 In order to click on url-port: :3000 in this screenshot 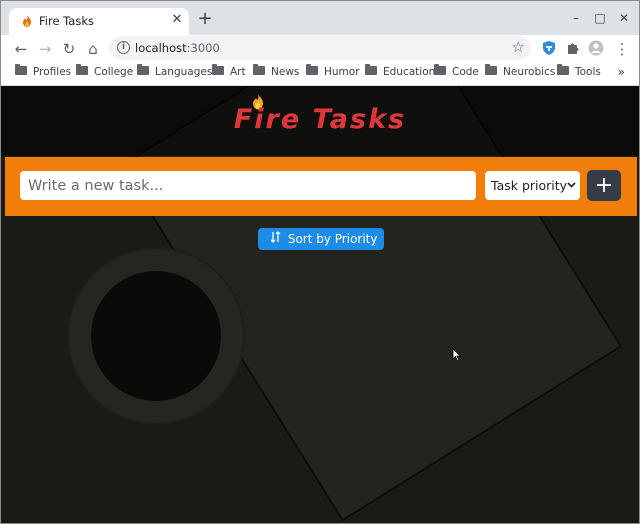, I will do `click(203, 48)`.